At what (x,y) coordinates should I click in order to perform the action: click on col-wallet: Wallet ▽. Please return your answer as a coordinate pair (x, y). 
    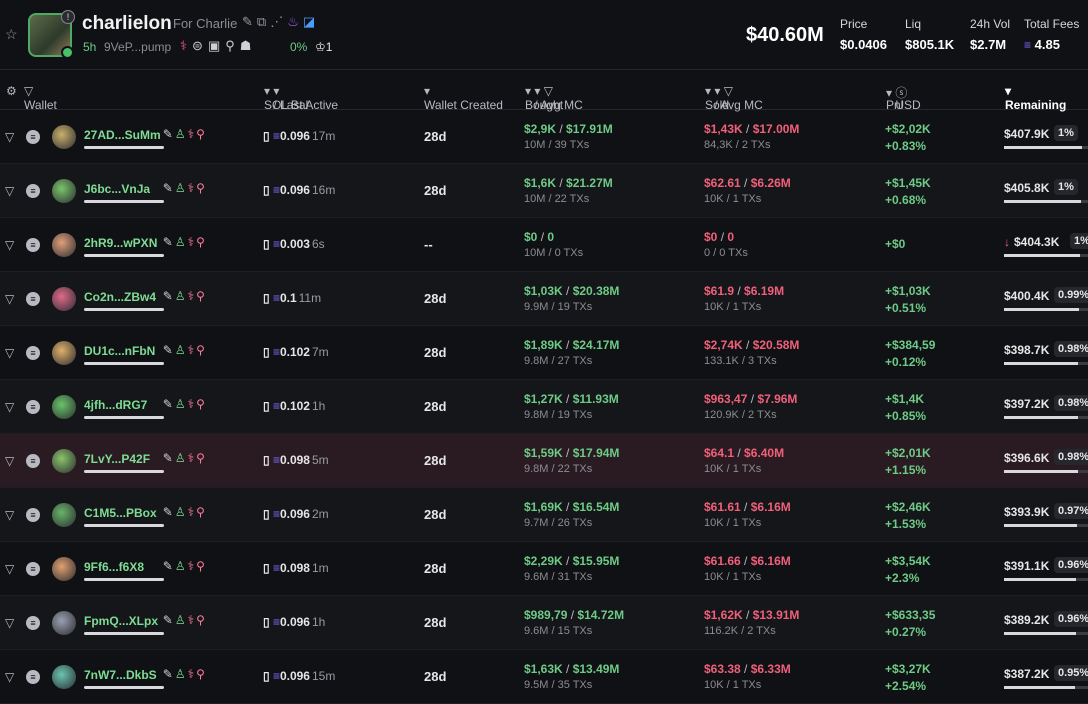
    Looking at the image, I should click on (40, 98).